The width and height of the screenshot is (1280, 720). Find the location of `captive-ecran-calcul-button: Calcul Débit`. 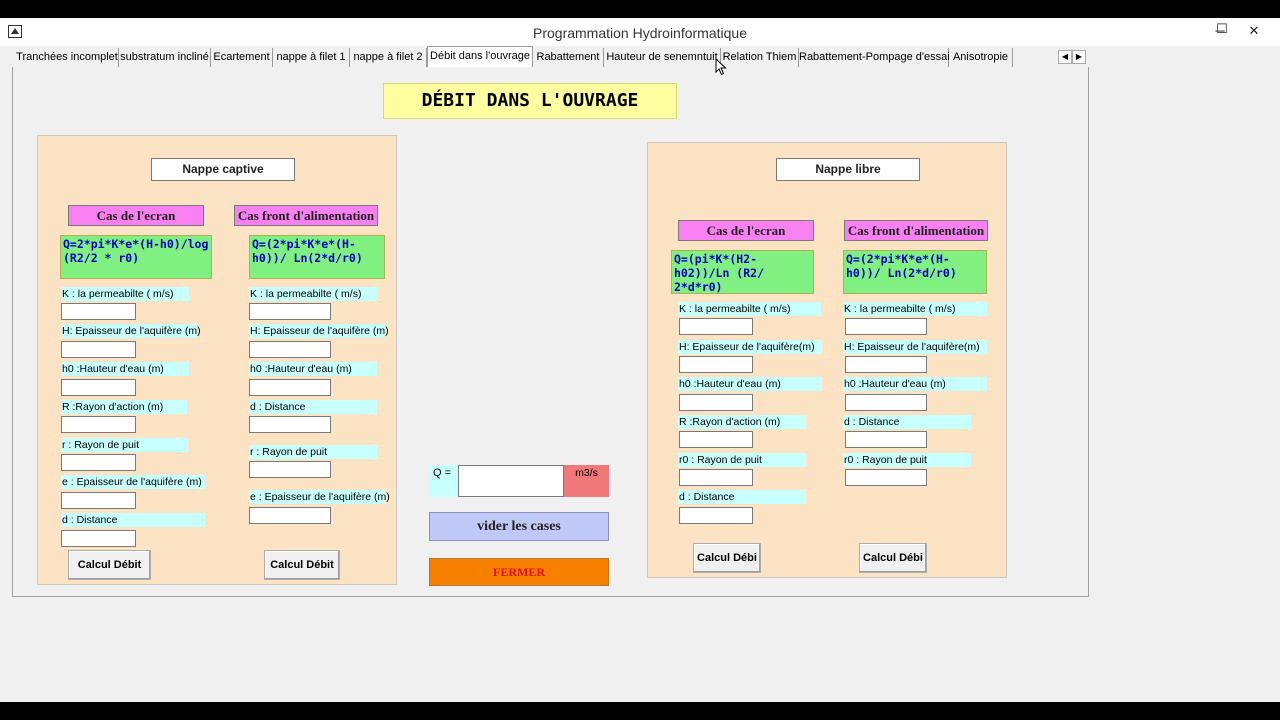

captive-ecran-calcul-button: Calcul Débit is located at coordinates (109, 565).